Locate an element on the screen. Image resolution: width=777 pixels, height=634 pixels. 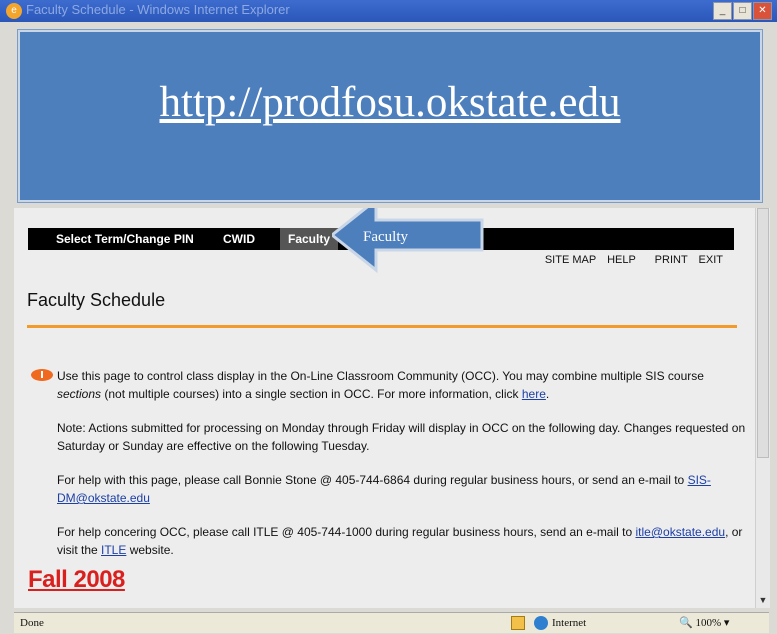
fall-2008-label: Fall 2008 is located at coordinates (76, 579).